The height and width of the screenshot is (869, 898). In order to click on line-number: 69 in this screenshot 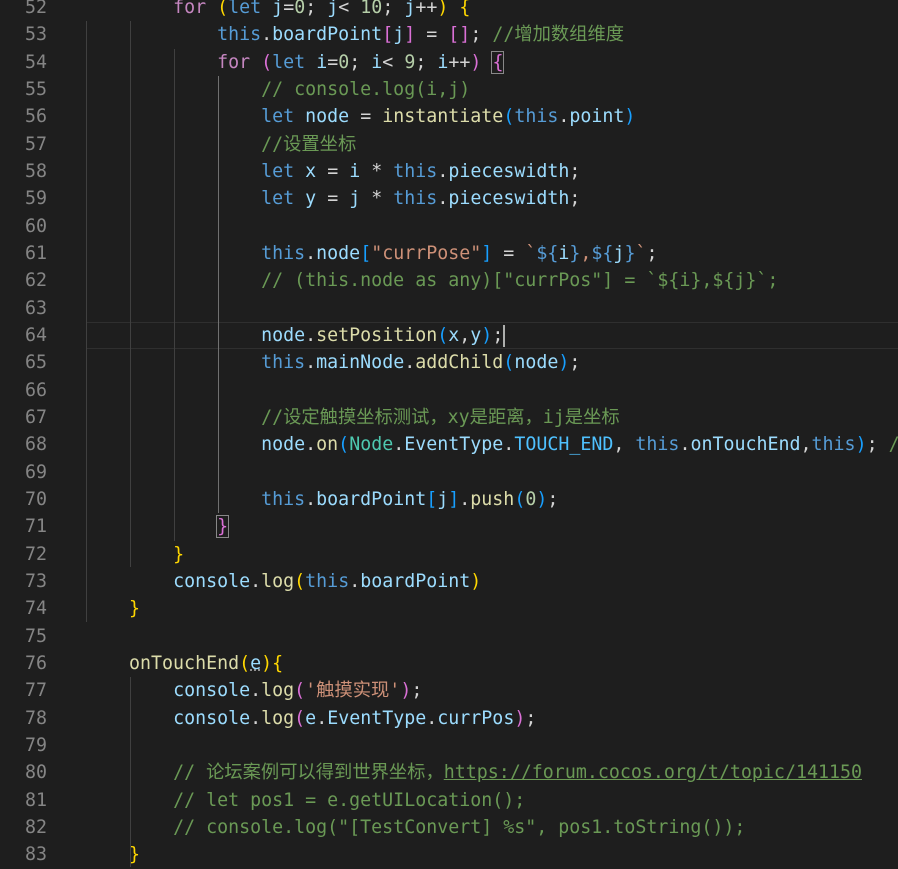, I will do `click(35, 472)`.